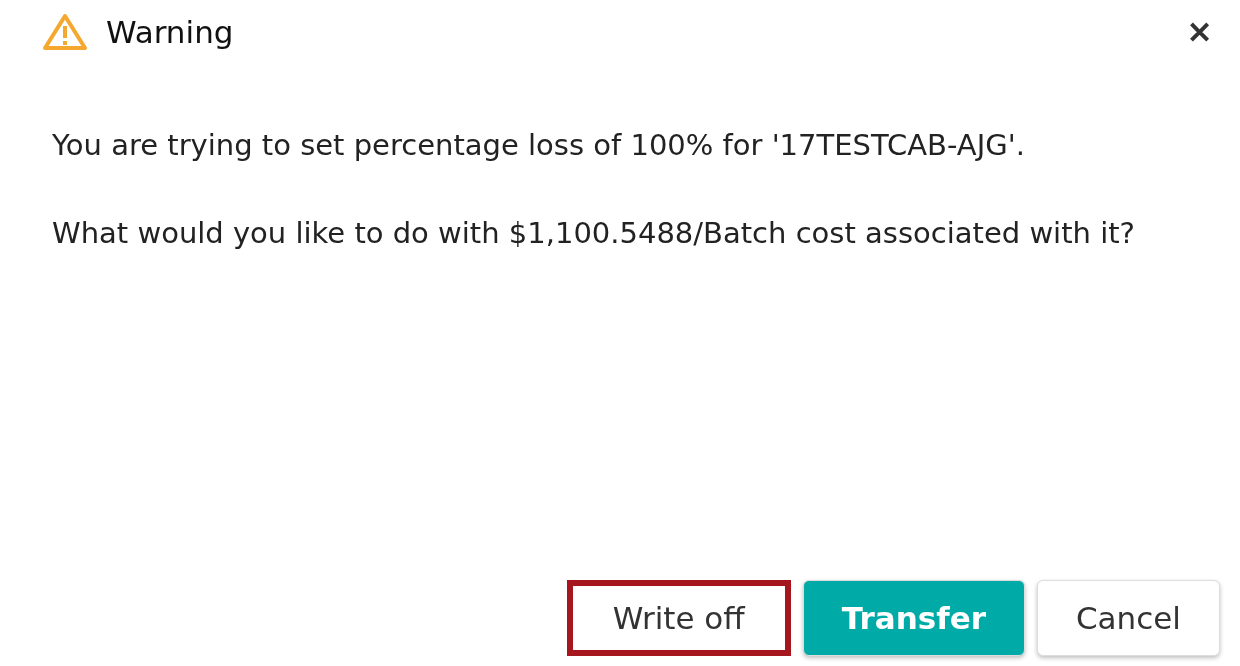 The width and height of the screenshot is (1240, 666). I want to click on close-button: ✕, so click(1199, 32).